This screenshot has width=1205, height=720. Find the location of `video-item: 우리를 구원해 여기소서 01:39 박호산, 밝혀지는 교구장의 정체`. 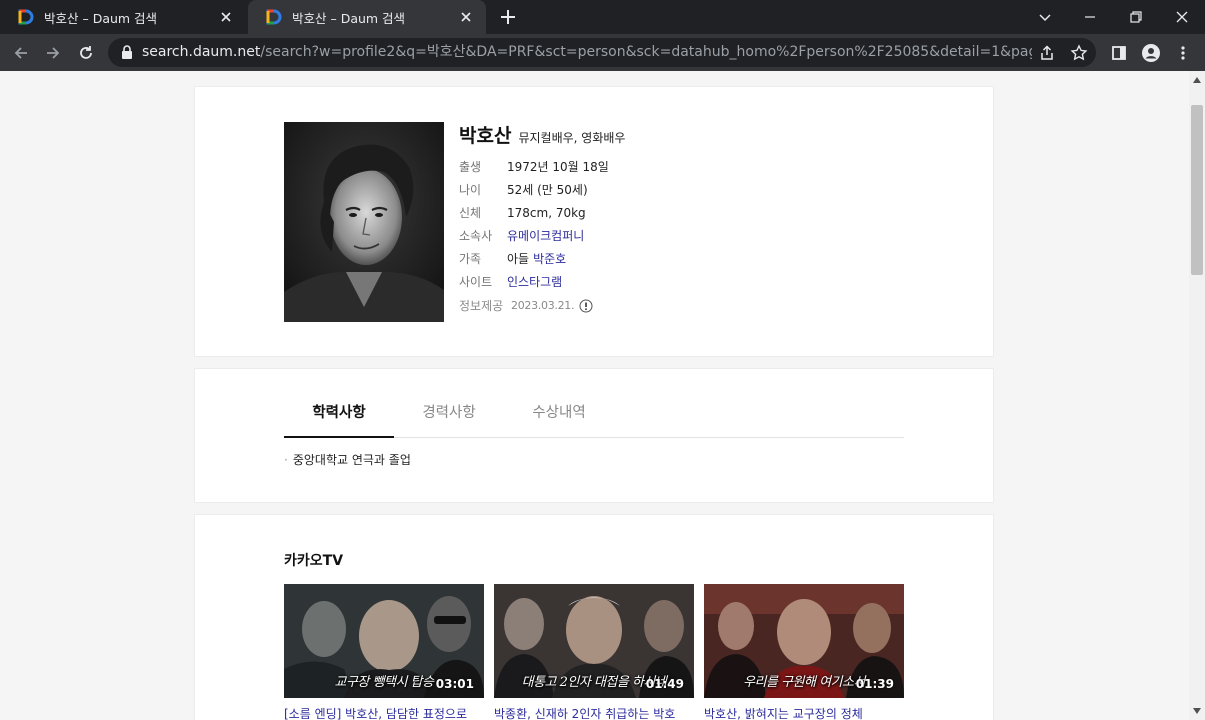

video-item: 우리를 구원해 여기소서 01:39 박호산, 밝혀지는 교구장의 정체 is located at coordinates (804, 652).